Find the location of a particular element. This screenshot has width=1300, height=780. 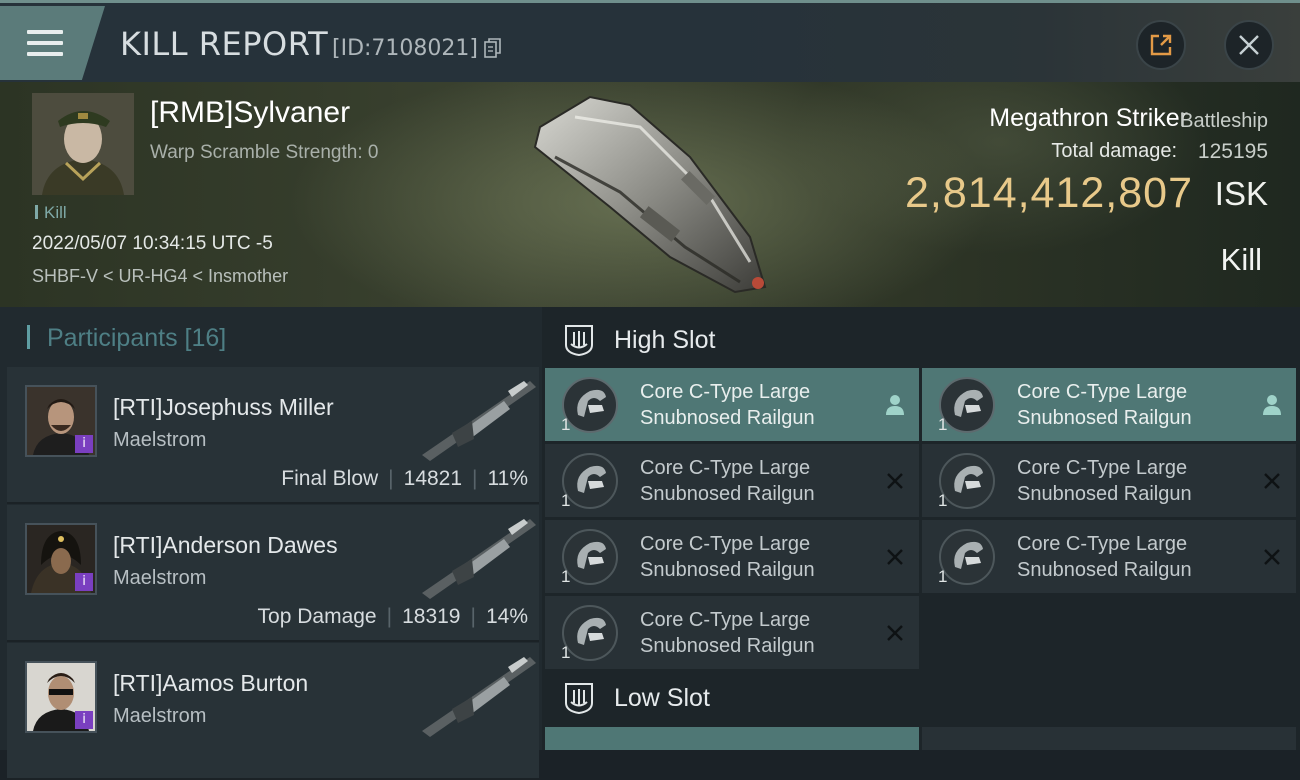

ship-image is located at coordinates (650, 194).